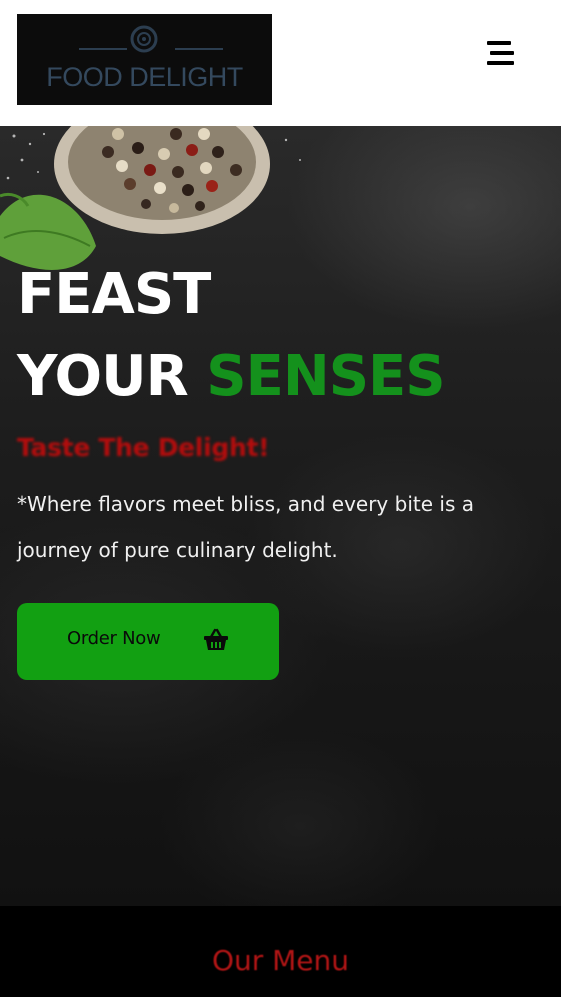 Image resolution: width=561 pixels, height=997 pixels. Describe the element at coordinates (325, 376) in the screenshot. I see `hero-title-senses: SENSES` at that location.